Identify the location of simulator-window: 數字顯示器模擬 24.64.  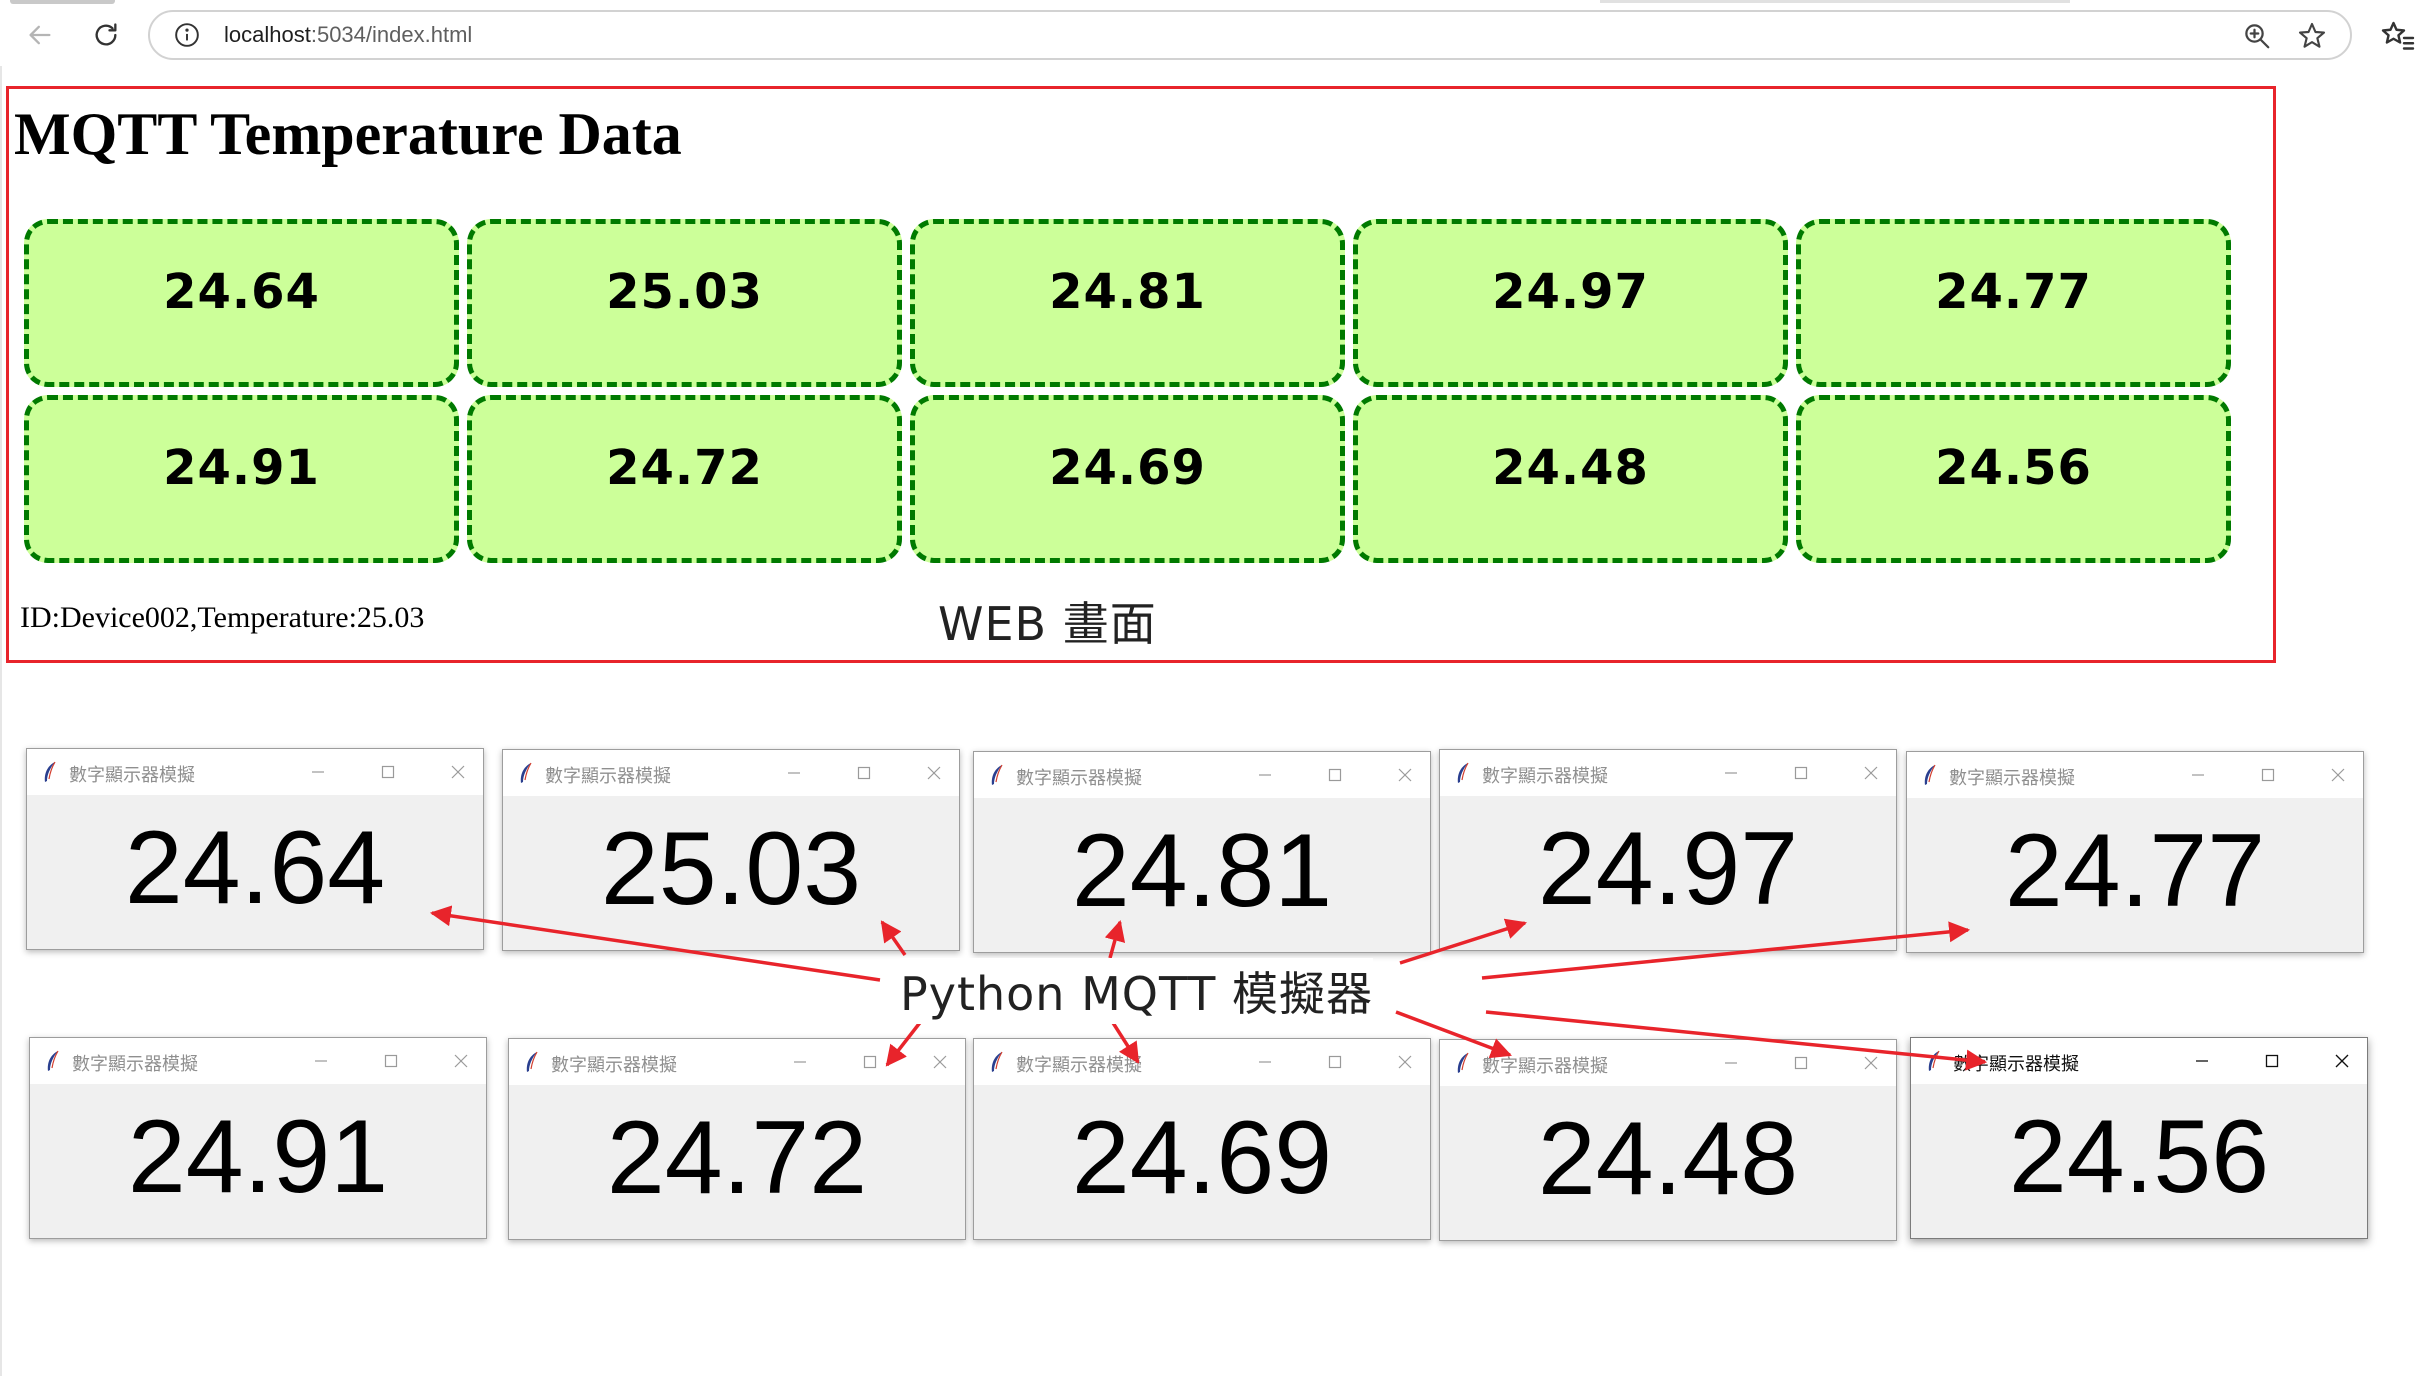
(255, 849).